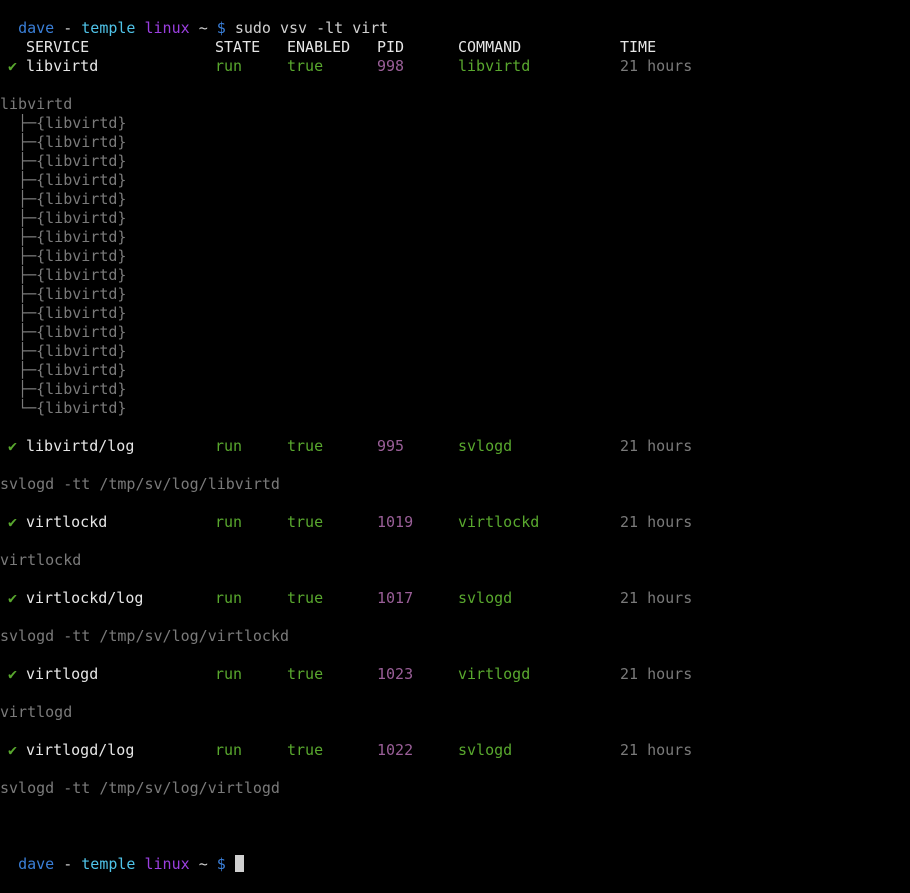 This screenshot has width=910, height=893. What do you see at coordinates (319, 47) in the screenshot?
I see `header-enabled: ENABLED` at bounding box center [319, 47].